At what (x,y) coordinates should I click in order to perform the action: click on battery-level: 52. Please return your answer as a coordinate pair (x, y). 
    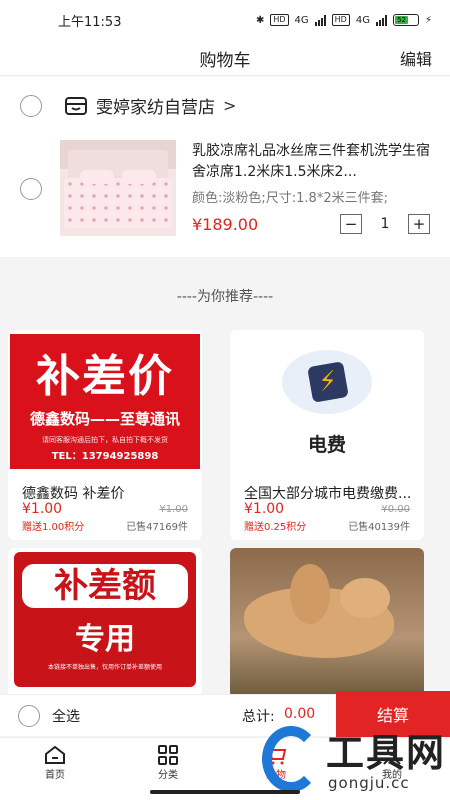
    Looking at the image, I should click on (401, 20).